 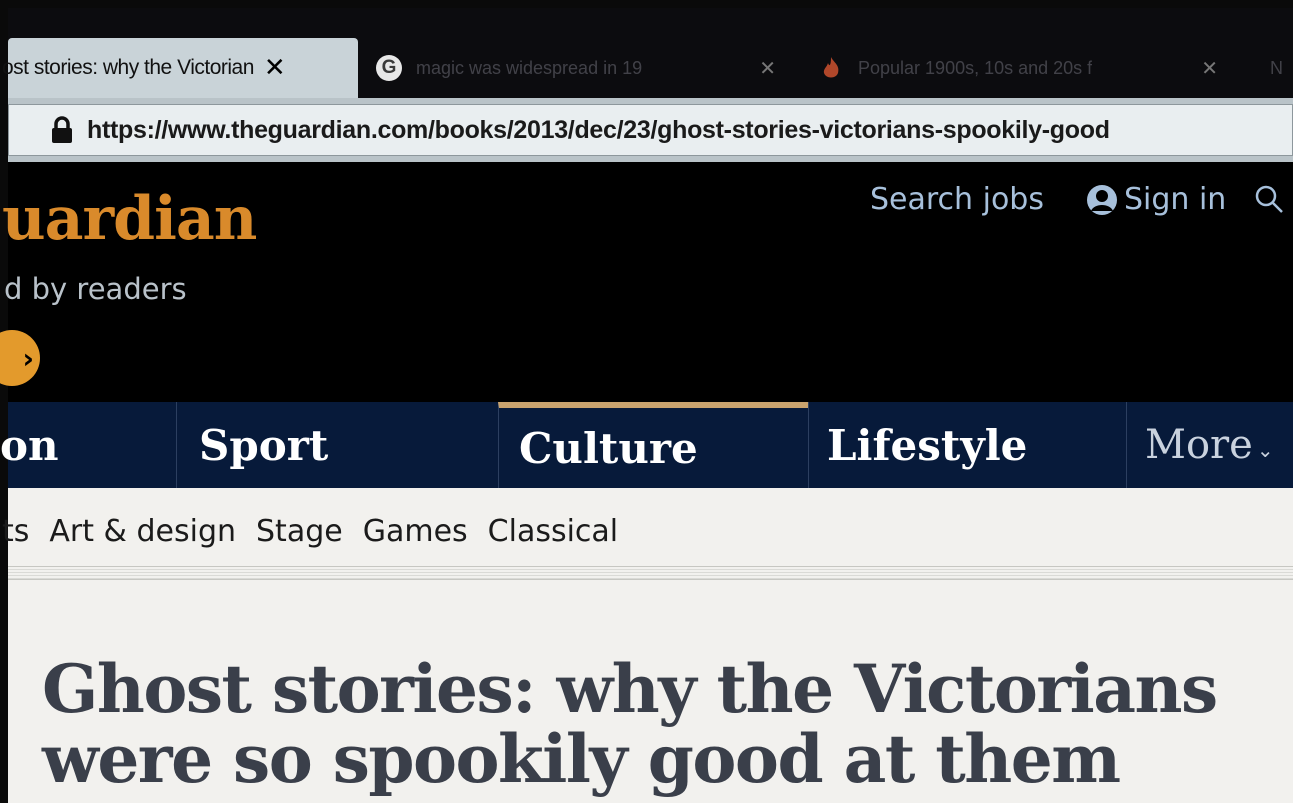 I want to click on nav-item-more: More ⌄, so click(x=1209, y=445).